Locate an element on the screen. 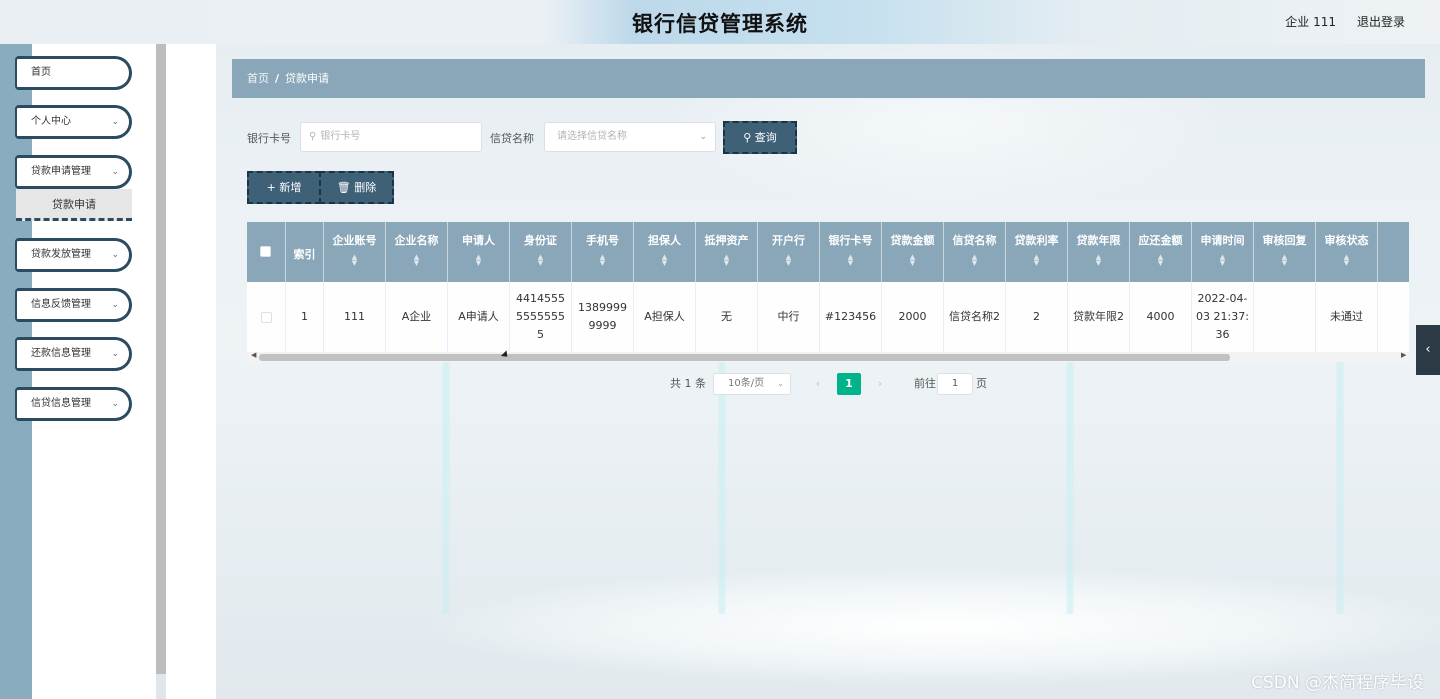 Image resolution: width=1440 pixels, height=699 pixels. top-header: 银行信贷管理系统 企业 111 退出登录 is located at coordinates (720, 22).